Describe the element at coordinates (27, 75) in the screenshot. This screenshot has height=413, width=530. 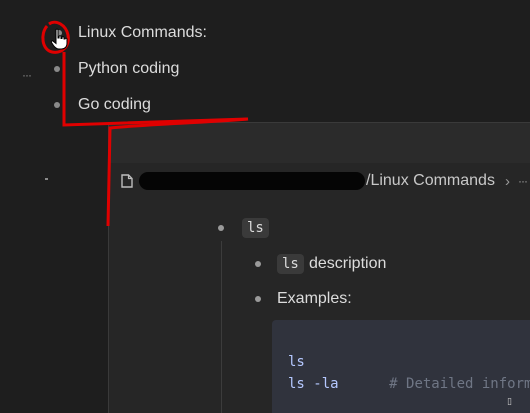
I see `drag-handle-icon: ···` at that location.